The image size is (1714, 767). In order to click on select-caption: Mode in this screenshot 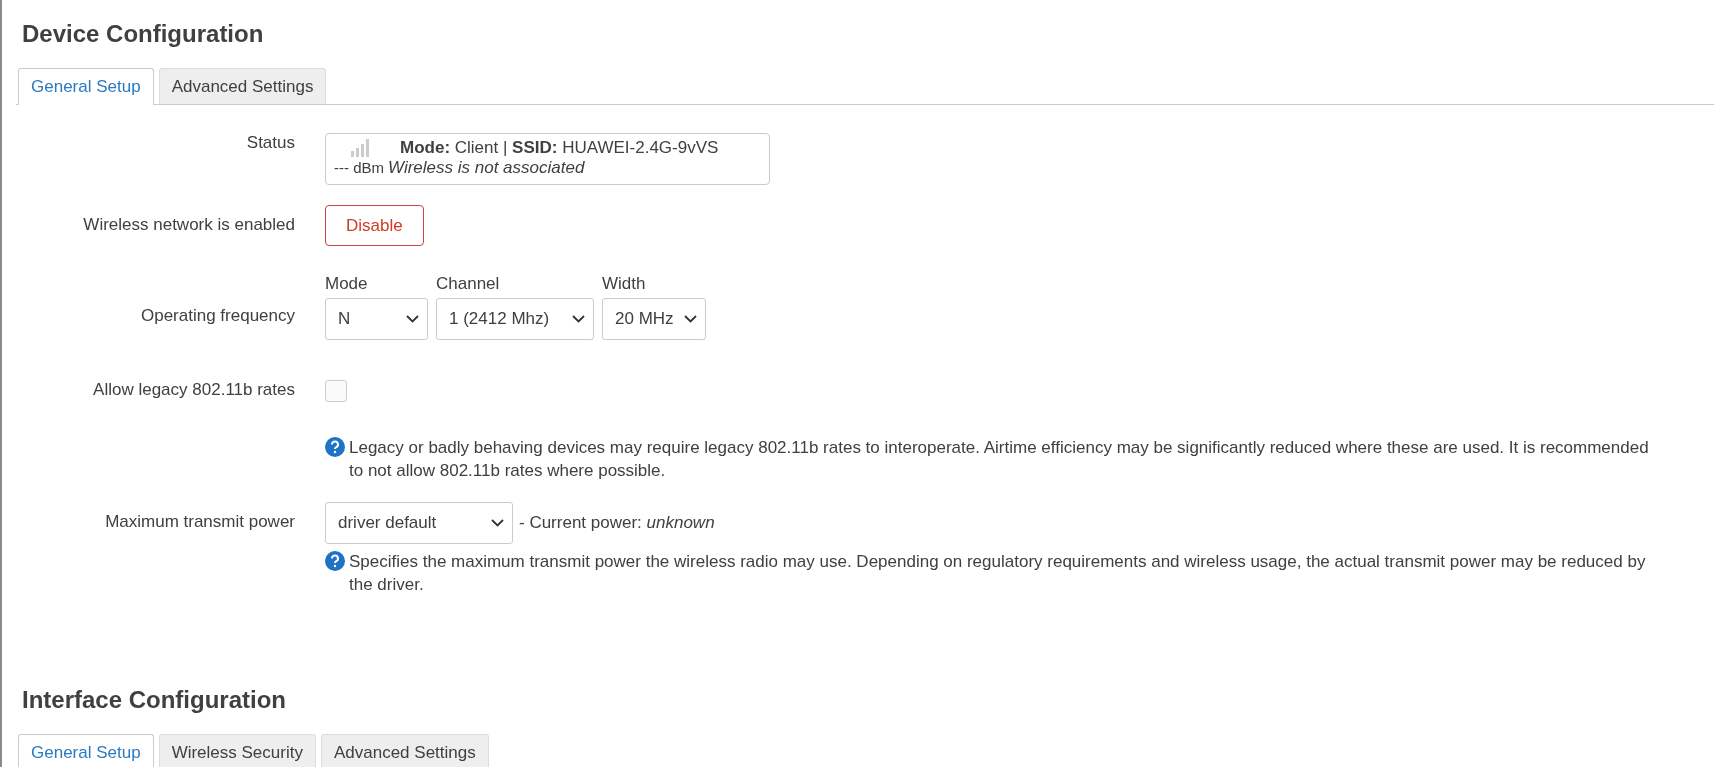, I will do `click(347, 284)`.